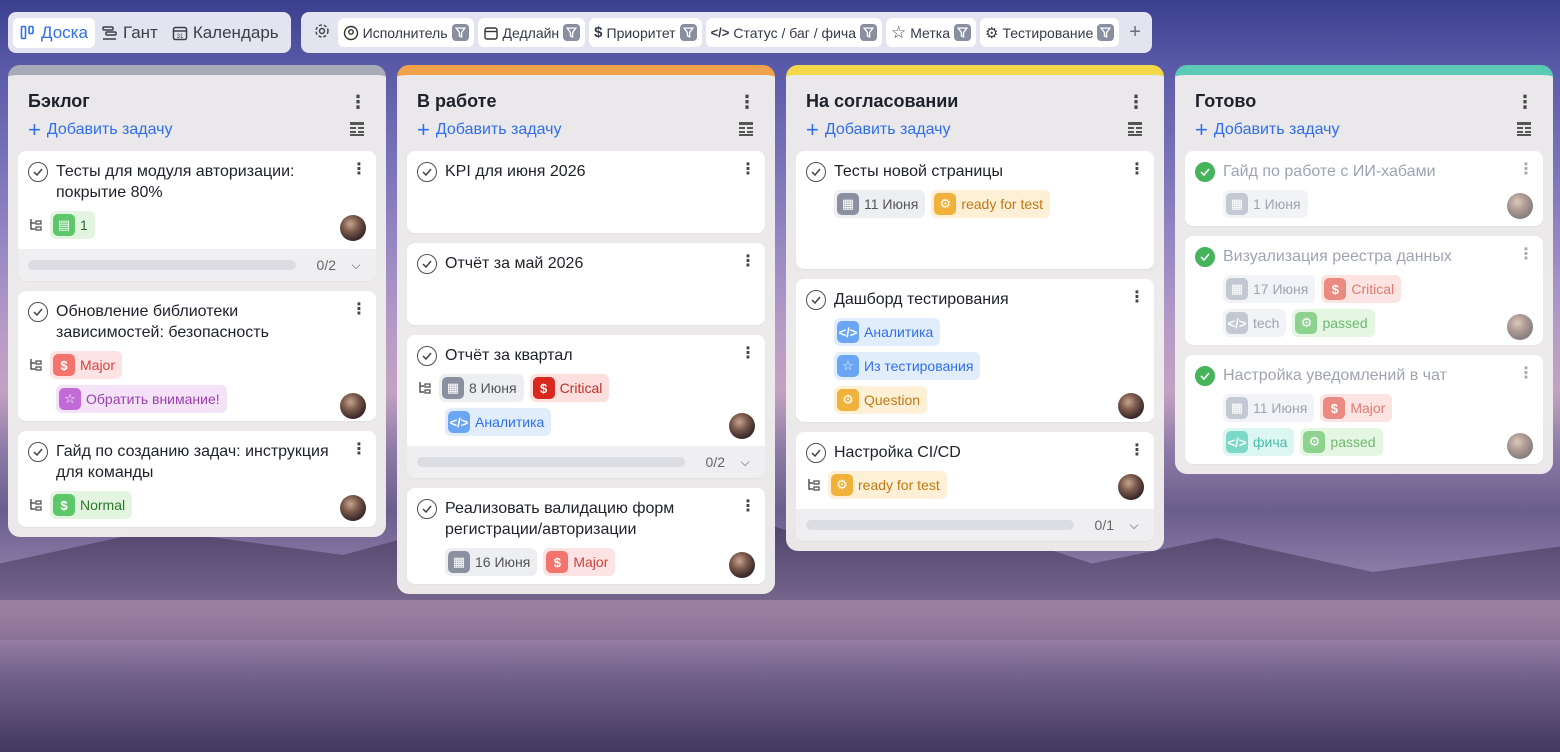 The width and height of the screenshot is (1560, 752). I want to click on filter-deadline: Дедлайн, so click(531, 32).